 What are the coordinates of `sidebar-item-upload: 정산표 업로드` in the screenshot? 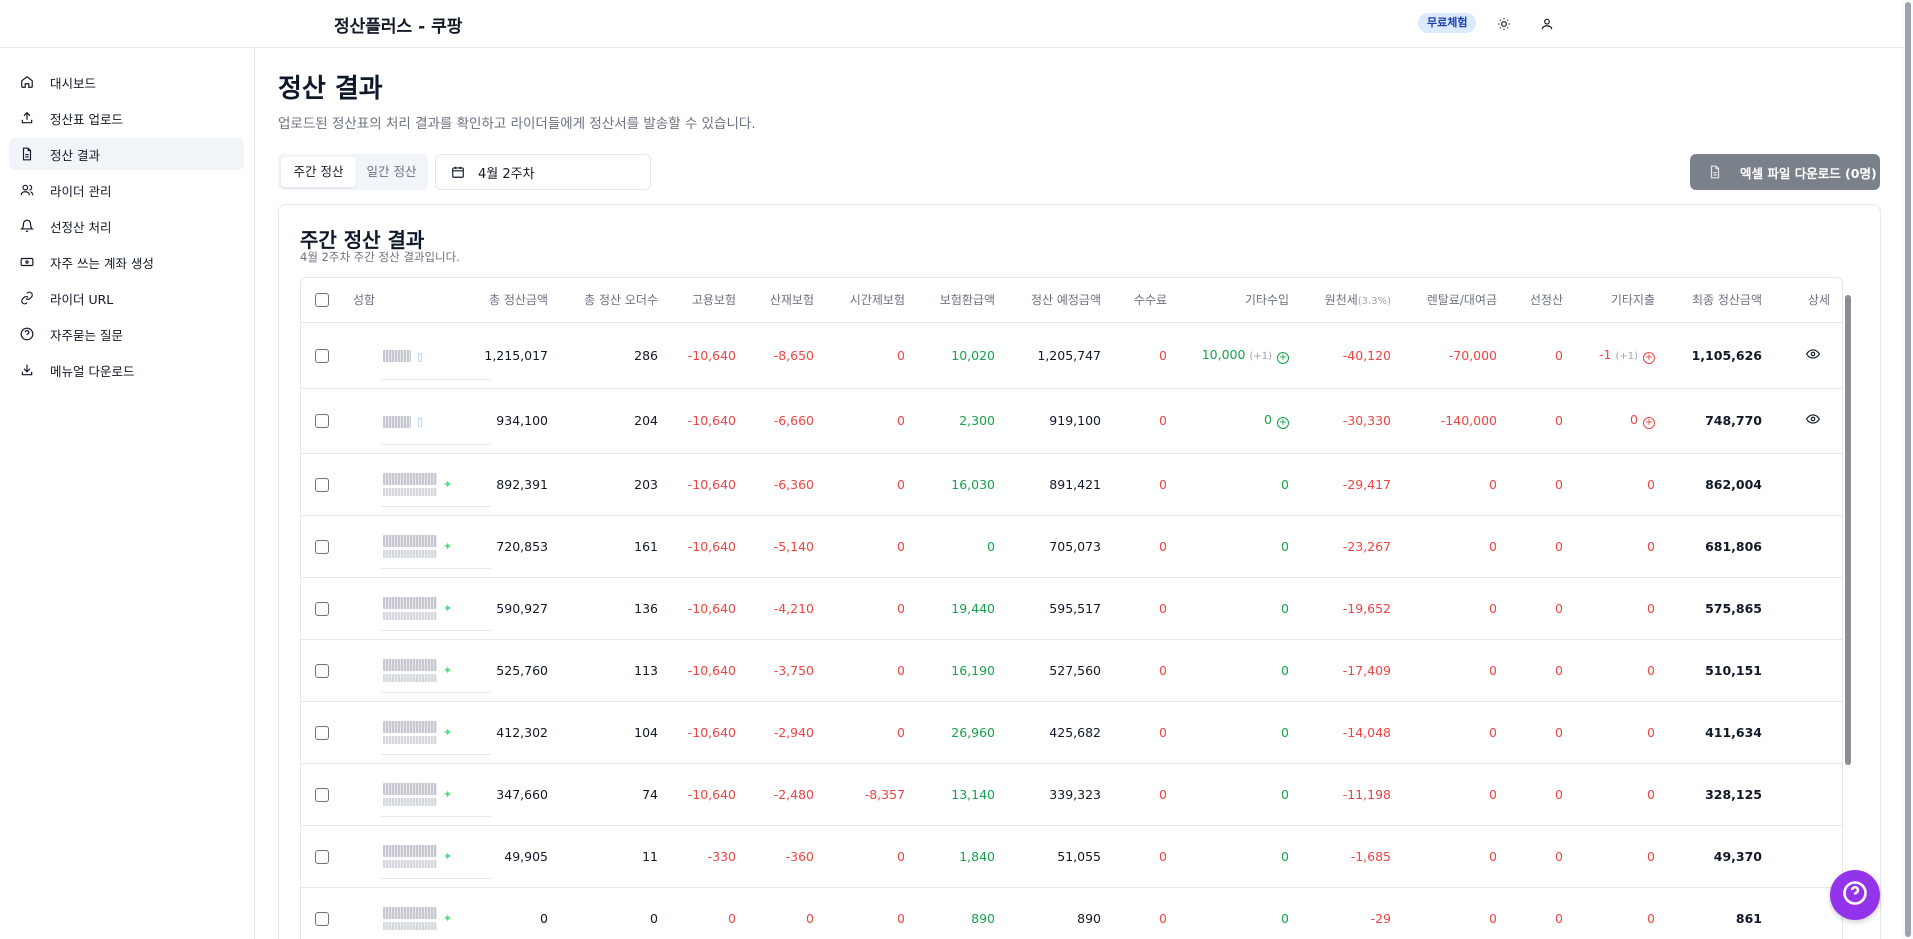 It's located at (126, 118).